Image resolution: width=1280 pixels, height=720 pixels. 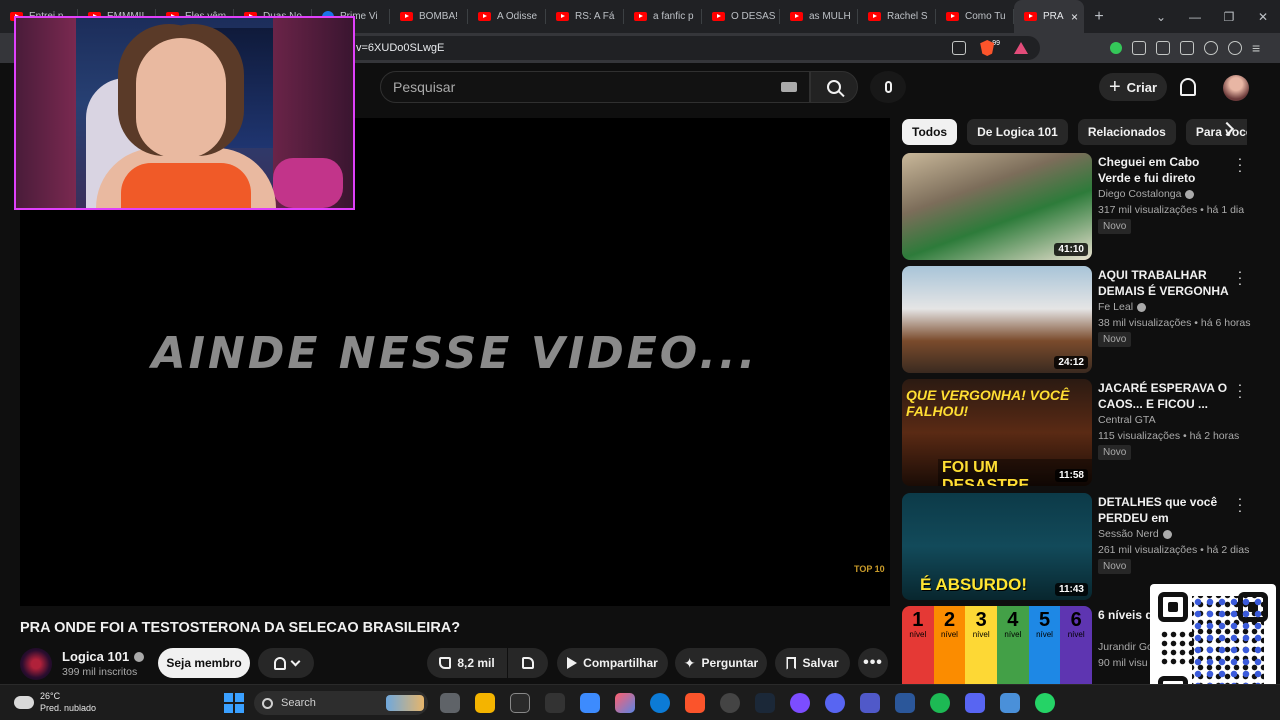 What do you see at coordinates (286, 663) in the screenshot?
I see `subscription-notify-button` at bounding box center [286, 663].